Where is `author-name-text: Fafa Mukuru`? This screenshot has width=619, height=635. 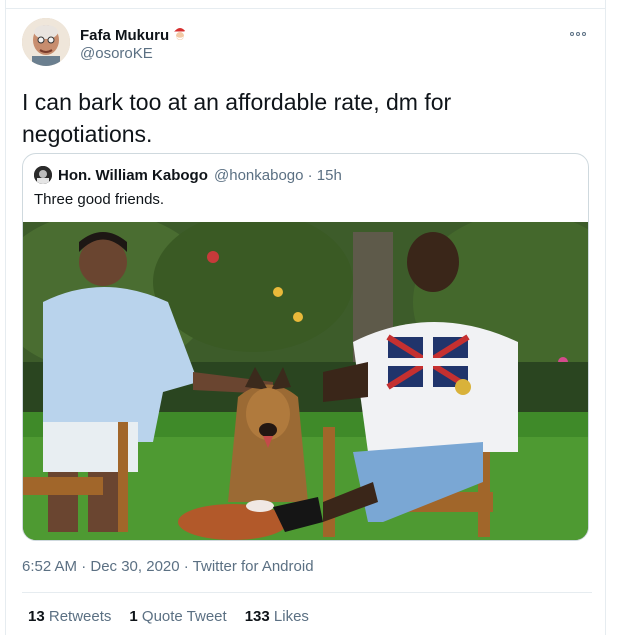
author-name-text: Fafa Mukuru is located at coordinates (124, 35).